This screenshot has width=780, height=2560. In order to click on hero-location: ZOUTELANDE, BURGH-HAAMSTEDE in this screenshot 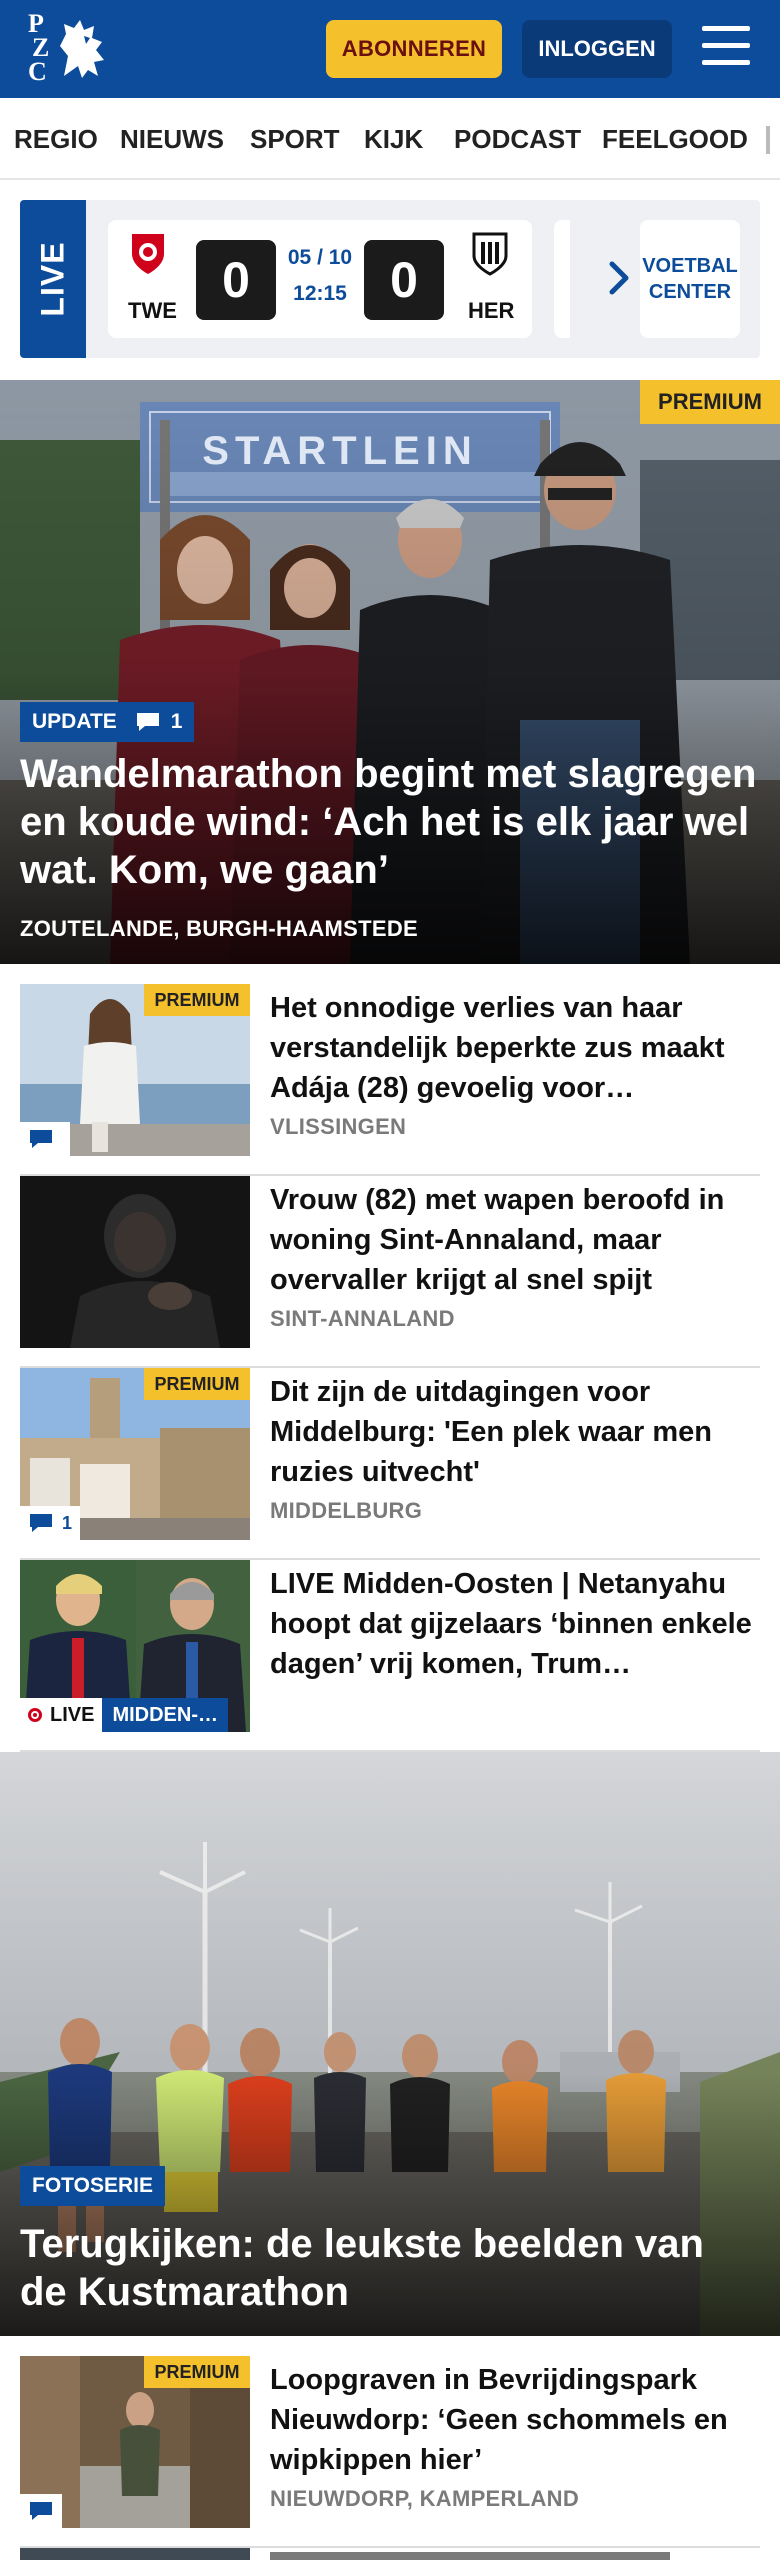, I will do `click(219, 928)`.